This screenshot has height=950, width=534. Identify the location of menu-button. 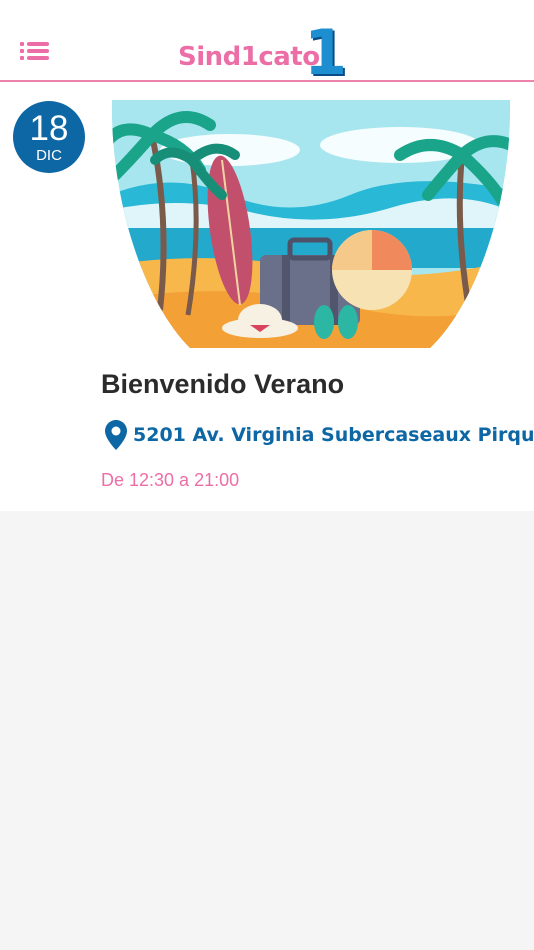
(35, 54).